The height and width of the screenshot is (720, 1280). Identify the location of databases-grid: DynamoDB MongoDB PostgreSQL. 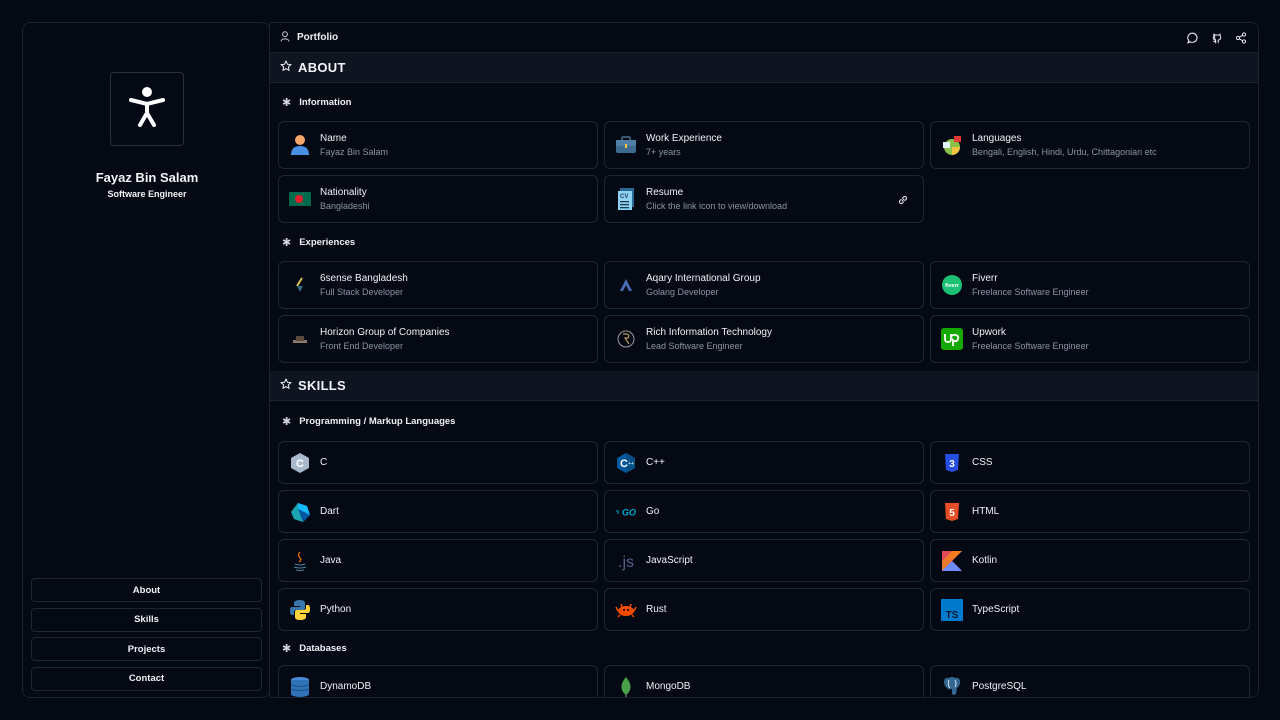
(764, 681).